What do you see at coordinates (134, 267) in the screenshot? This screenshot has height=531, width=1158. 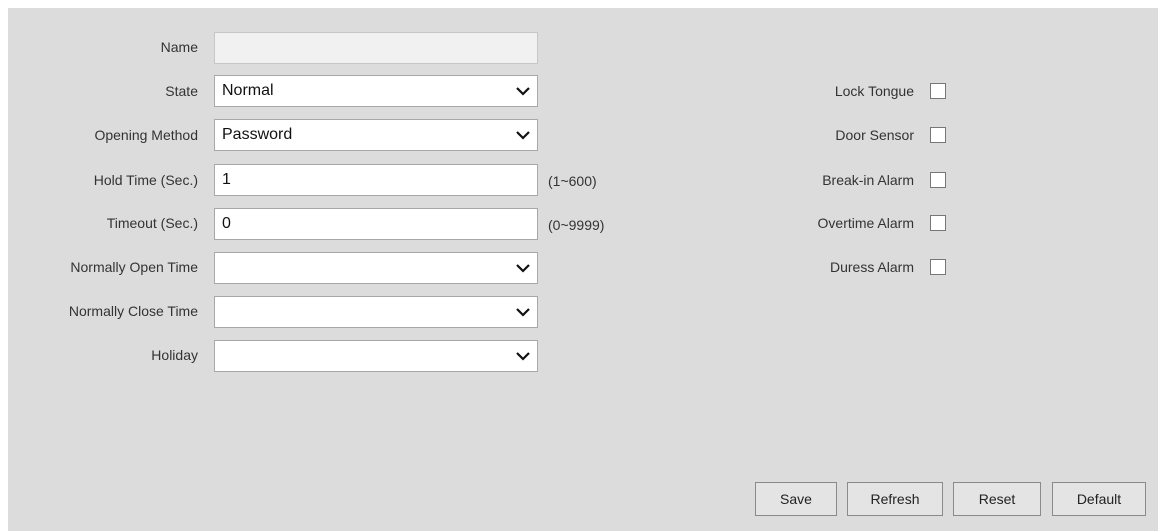 I see `normally-open-time-label: Normally Open Time` at bounding box center [134, 267].